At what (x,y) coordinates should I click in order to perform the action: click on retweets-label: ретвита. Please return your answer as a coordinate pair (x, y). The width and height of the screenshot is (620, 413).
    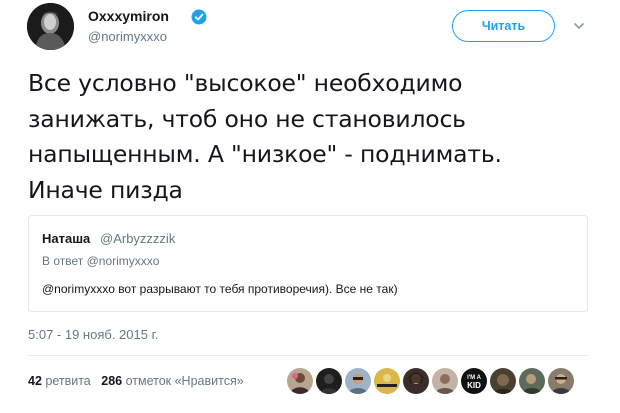
    Looking at the image, I should click on (68, 381).